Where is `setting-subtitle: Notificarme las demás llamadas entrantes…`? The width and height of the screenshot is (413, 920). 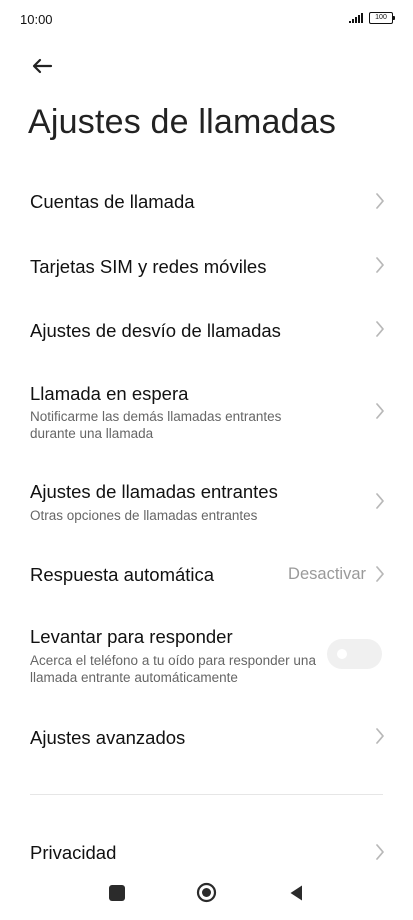
setting-subtitle: Notificarme las demás llamadas entrantes… is located at coordinates (156, 425).